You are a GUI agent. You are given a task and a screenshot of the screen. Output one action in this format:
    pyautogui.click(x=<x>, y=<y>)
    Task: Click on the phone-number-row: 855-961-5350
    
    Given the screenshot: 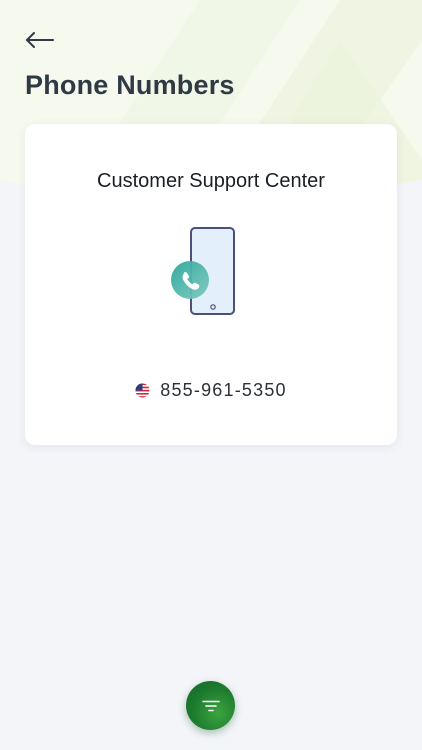 What is the action you would take?
    pyautogui.click(x=211, y=390)
    